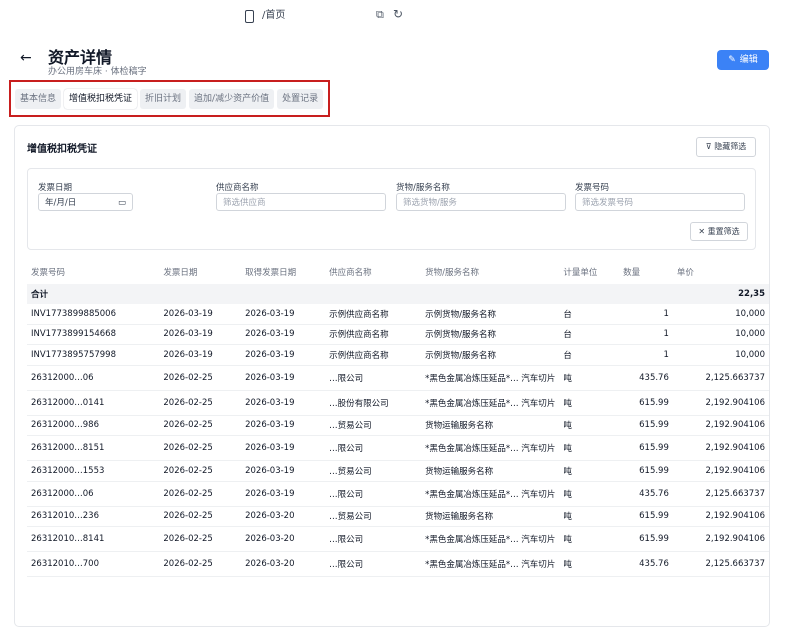 The height and width of the screenshot is (627, 791). Describe the element at coordinates (748, 60) in the screenshot. I see `edit-button-label: 编辑` at that location.